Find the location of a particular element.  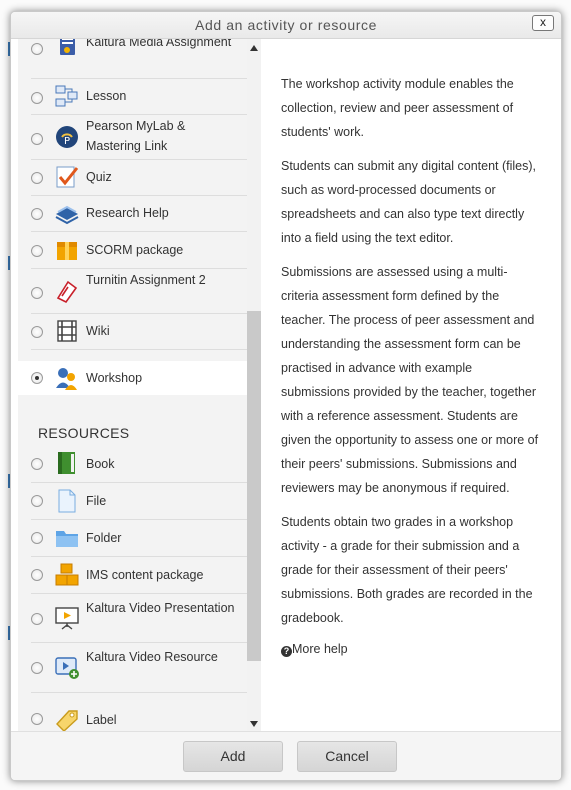

item-label: Pearson MyLab & Mastering Link is located at coordinates (136, 136).